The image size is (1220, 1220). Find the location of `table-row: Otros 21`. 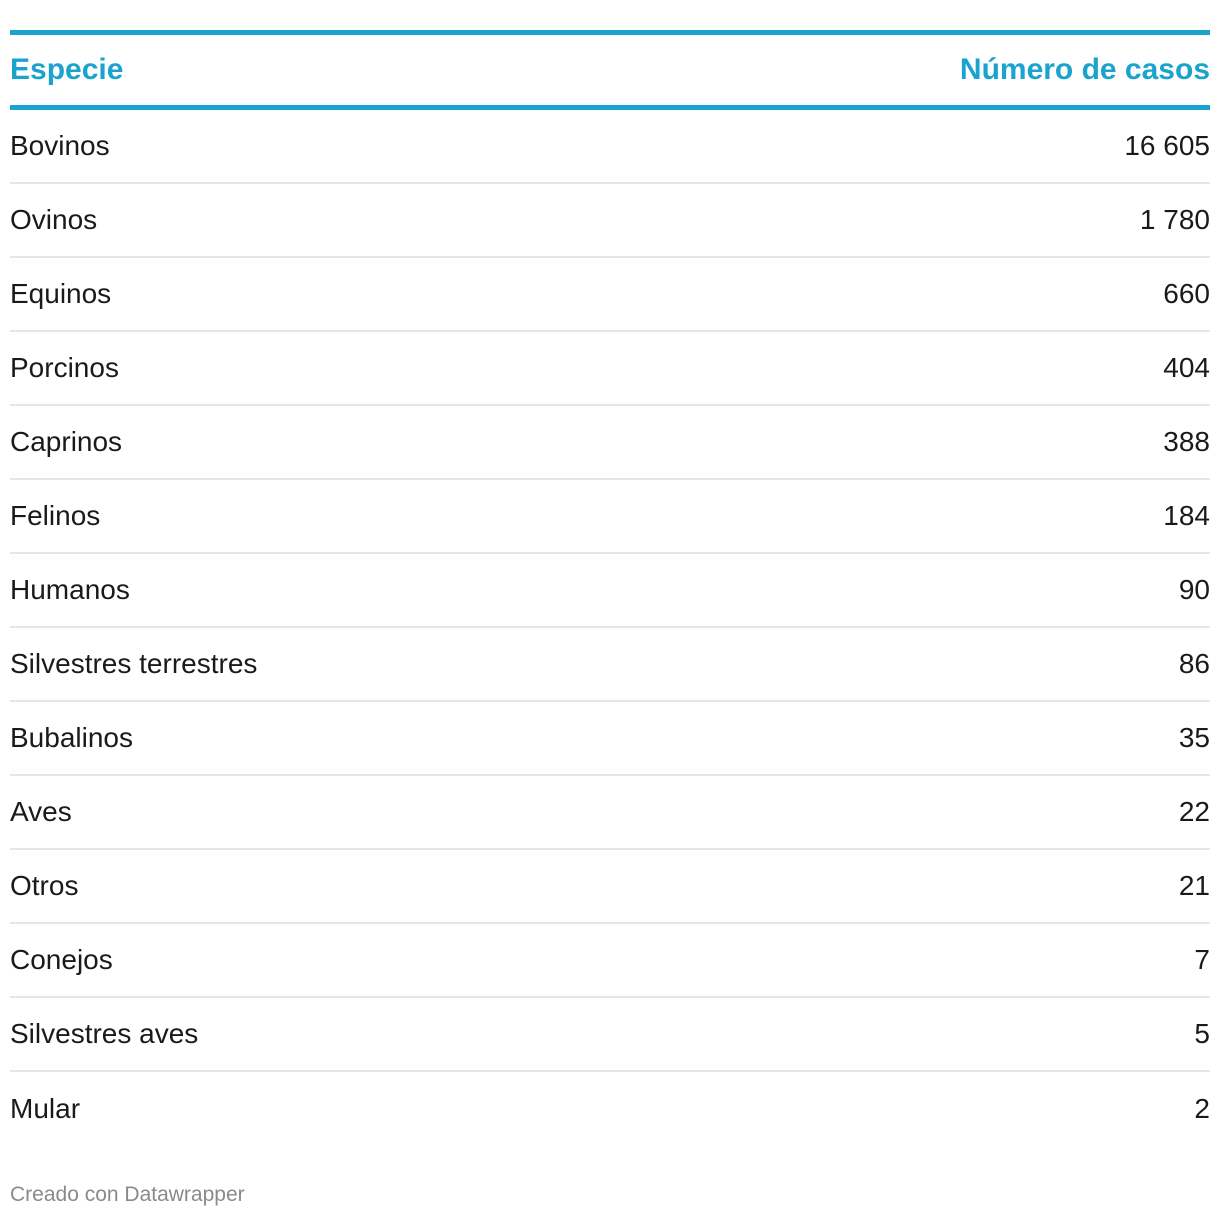

table-row: Otros 21 is located at coordinates (610, 887).